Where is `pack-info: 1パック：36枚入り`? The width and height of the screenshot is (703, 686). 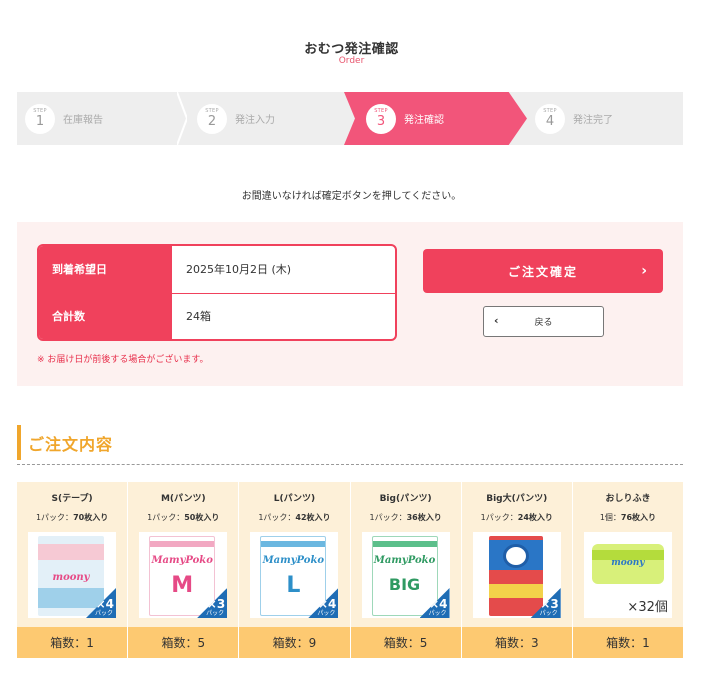
pack-info: 1パック：36枚入り is located at coordinates (406, 517).